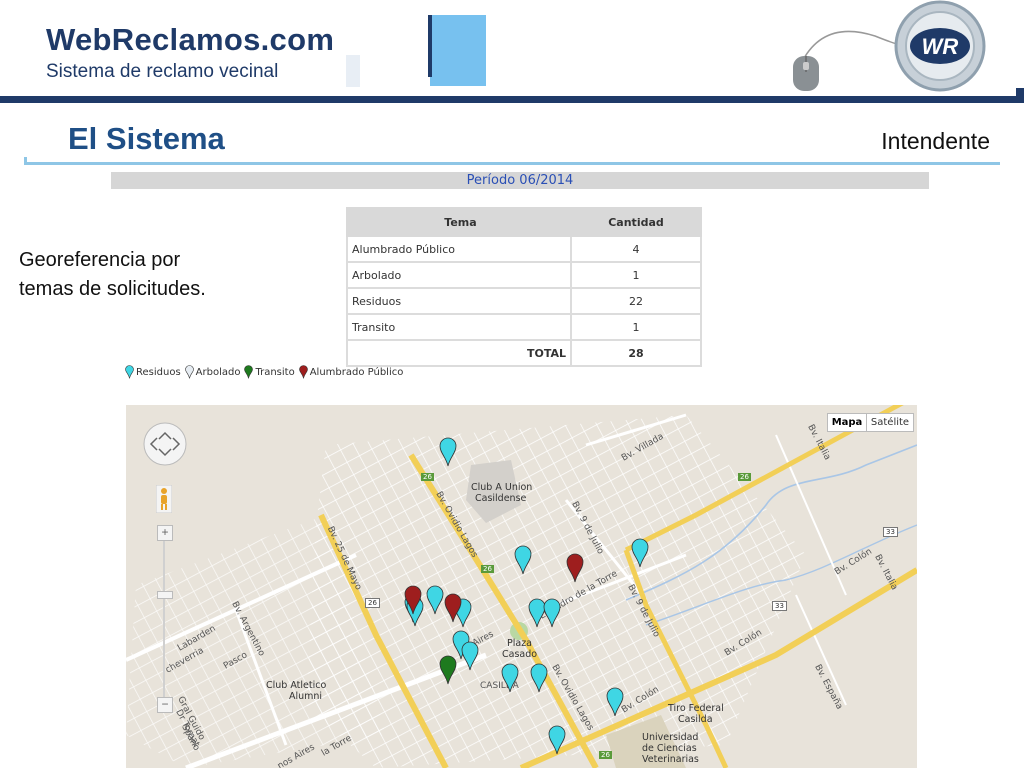 The height and width of the screenshot is (768, 1024). What do you see at coordinates (890, 422) in the screenshot?
I see `satellite-type-button: Satélite` at bounding box center [890, 422].